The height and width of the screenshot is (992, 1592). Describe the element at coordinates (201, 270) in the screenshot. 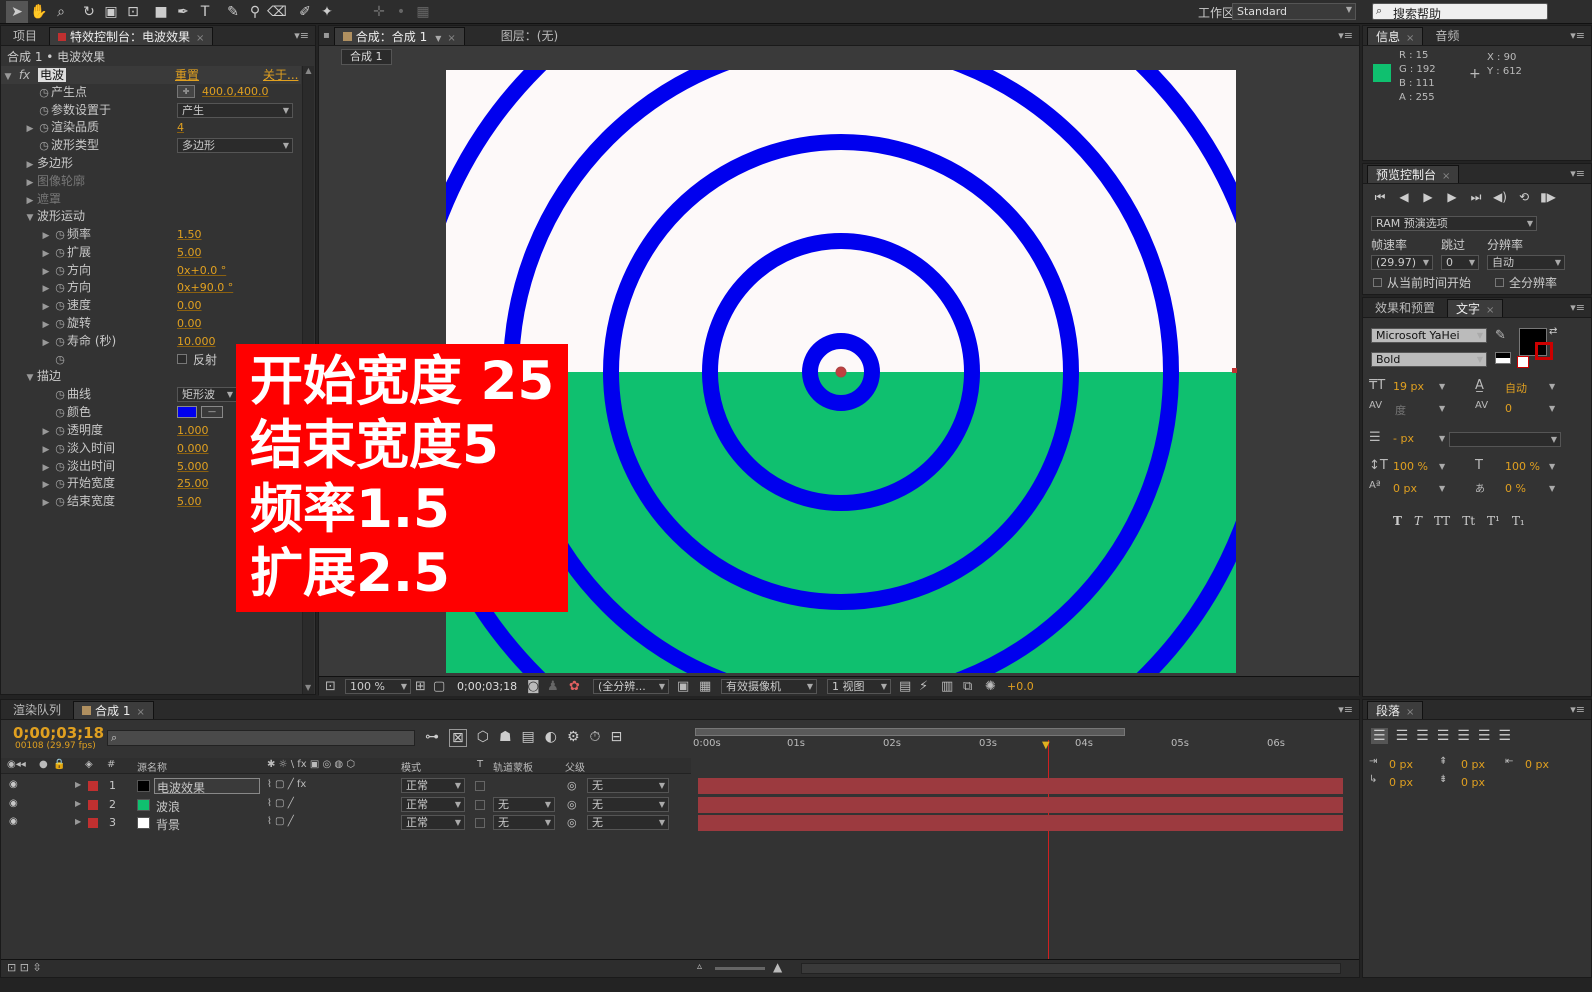

I see `prop-value: 0x+0.0 °` at that location.